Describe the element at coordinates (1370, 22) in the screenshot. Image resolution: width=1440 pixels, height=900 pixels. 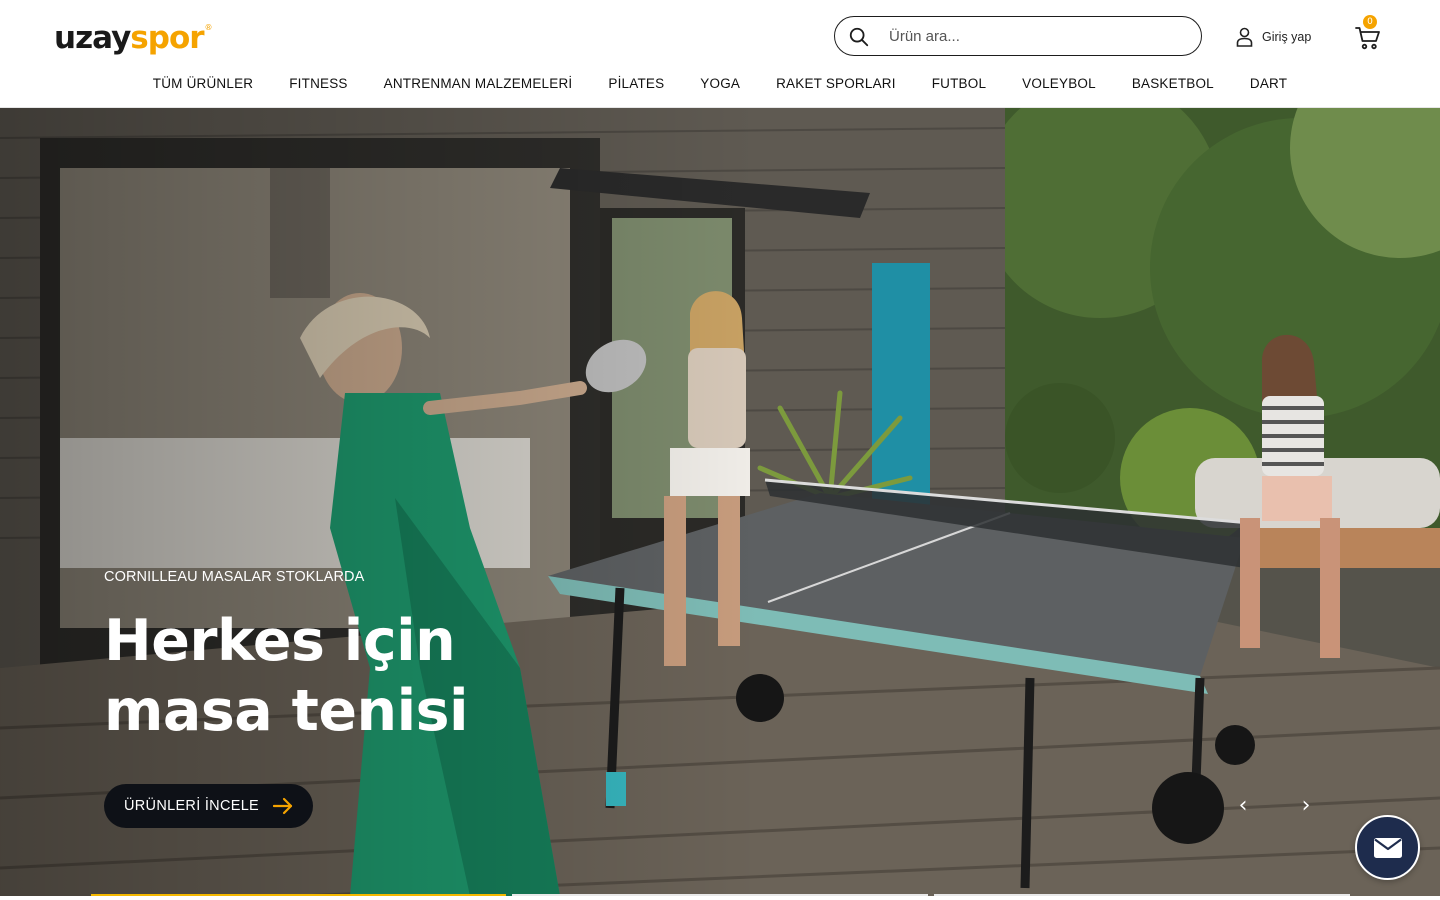
I see `cart-count-badge: 0` at that location.